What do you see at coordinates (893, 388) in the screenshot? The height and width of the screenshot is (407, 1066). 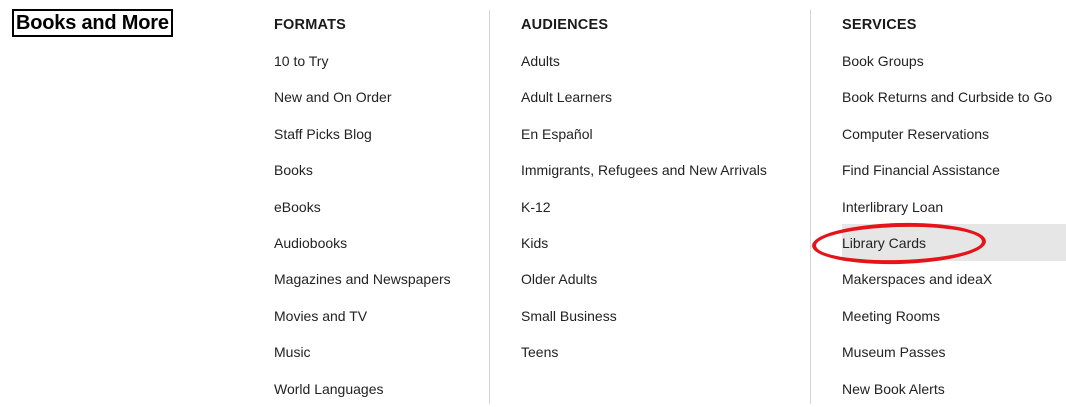 I see `menu-item-label: New Book Alerts` at bounding box center [893, 388].